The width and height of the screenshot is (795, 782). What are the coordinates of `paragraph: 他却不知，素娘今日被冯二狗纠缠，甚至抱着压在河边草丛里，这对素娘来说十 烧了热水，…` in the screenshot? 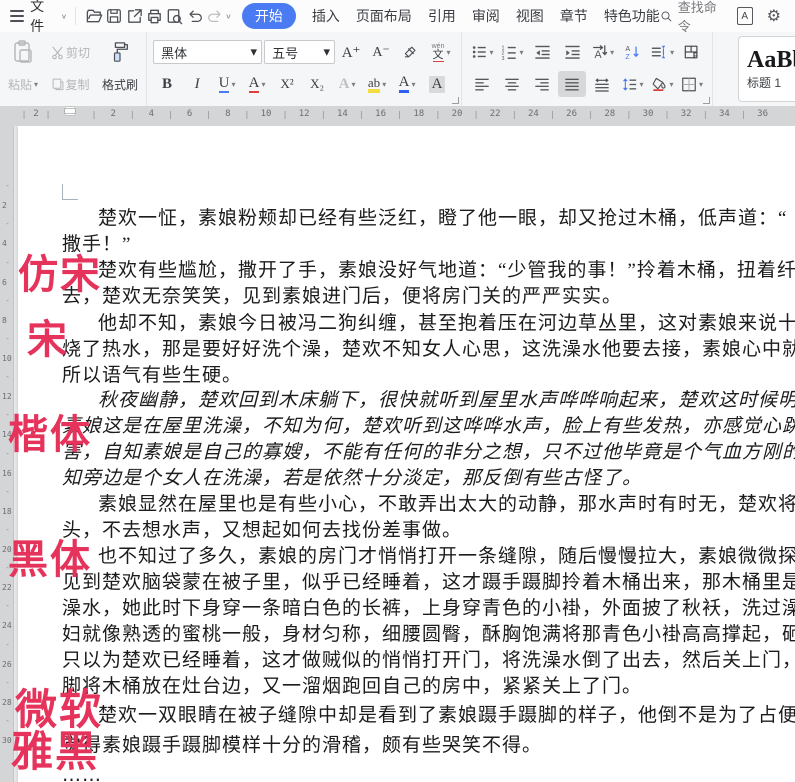 It's located at (428, 349).